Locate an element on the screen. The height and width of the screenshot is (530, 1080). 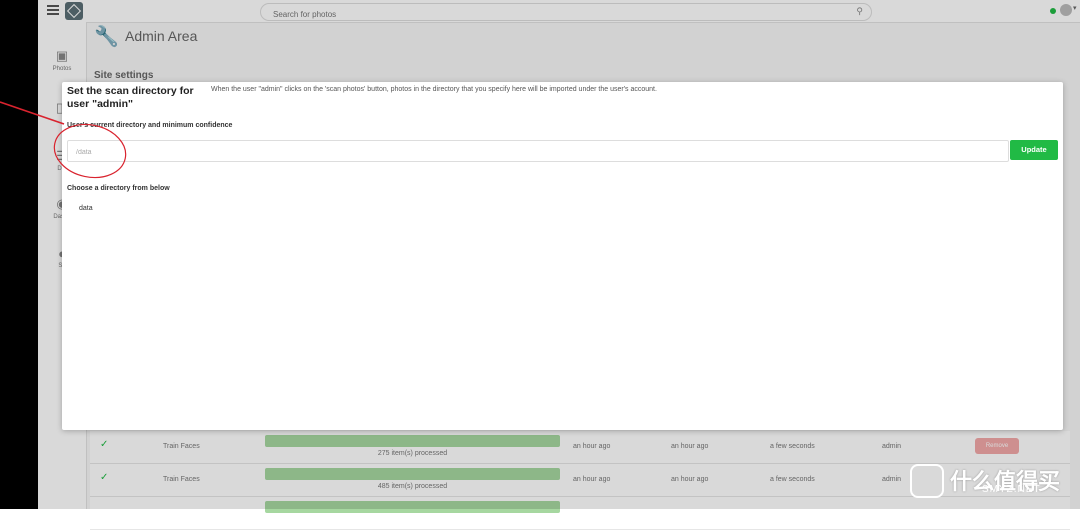
directory-item: data is located at coordinates (86, 208).